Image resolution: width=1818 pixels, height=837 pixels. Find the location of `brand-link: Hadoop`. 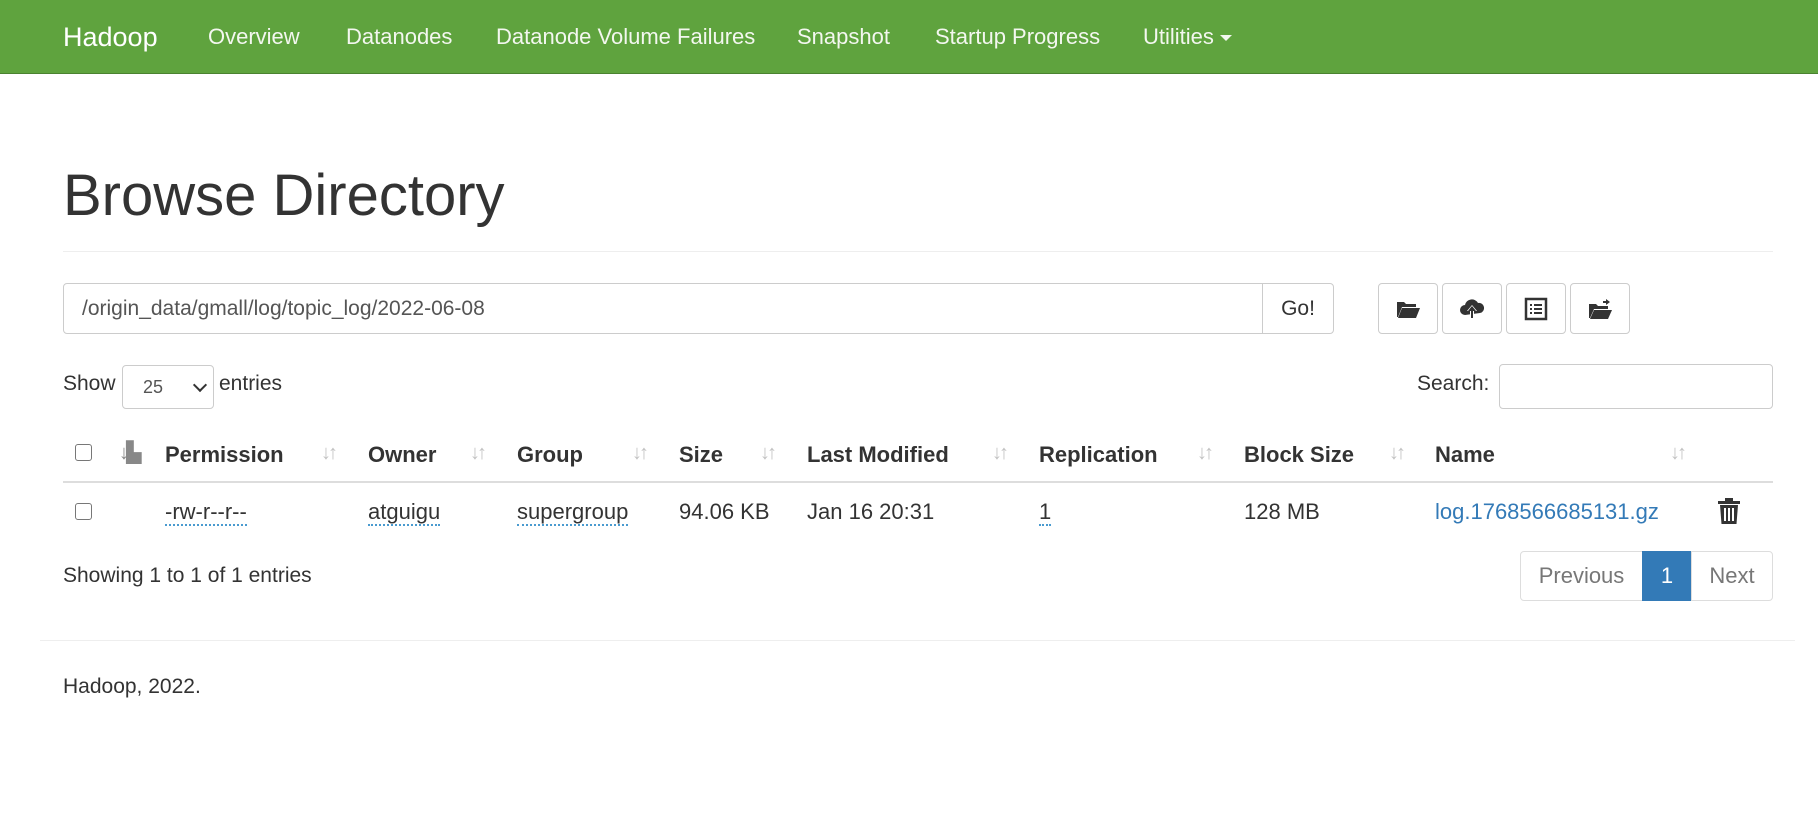

brand-link: Hadoop is located at coordinates (110, 37).